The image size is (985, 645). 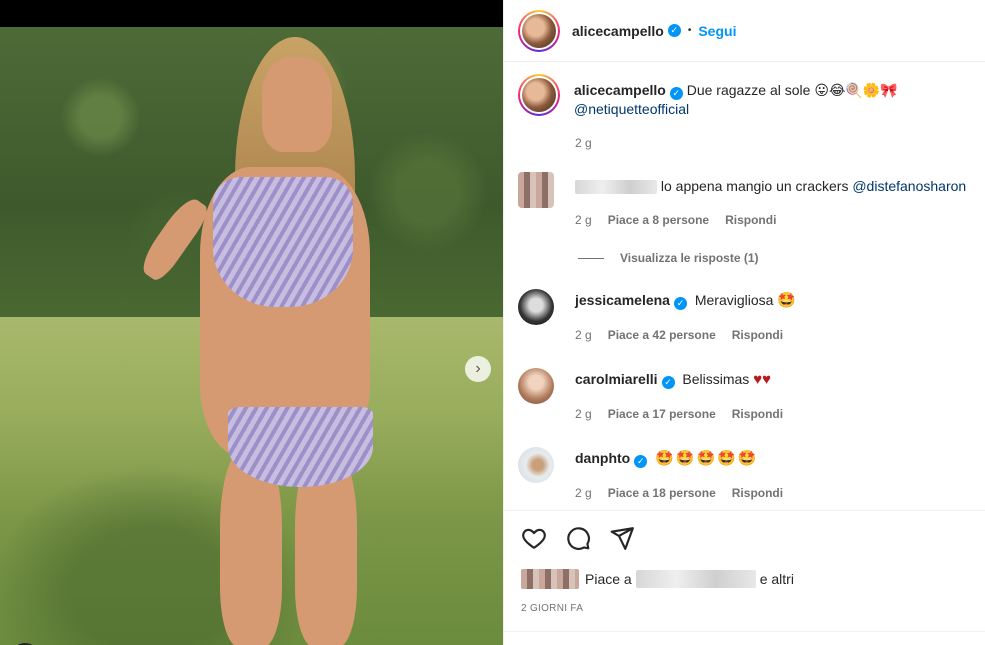 I want to click on bikini-bottom, so click(x=300, y=447).